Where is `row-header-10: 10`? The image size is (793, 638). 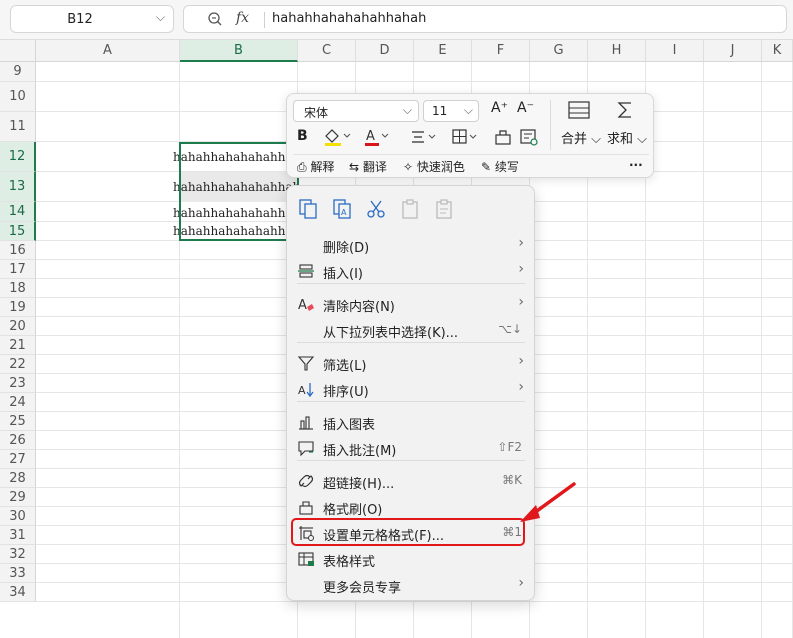 row-header-10: 10 is located at coordinates (18, 97).